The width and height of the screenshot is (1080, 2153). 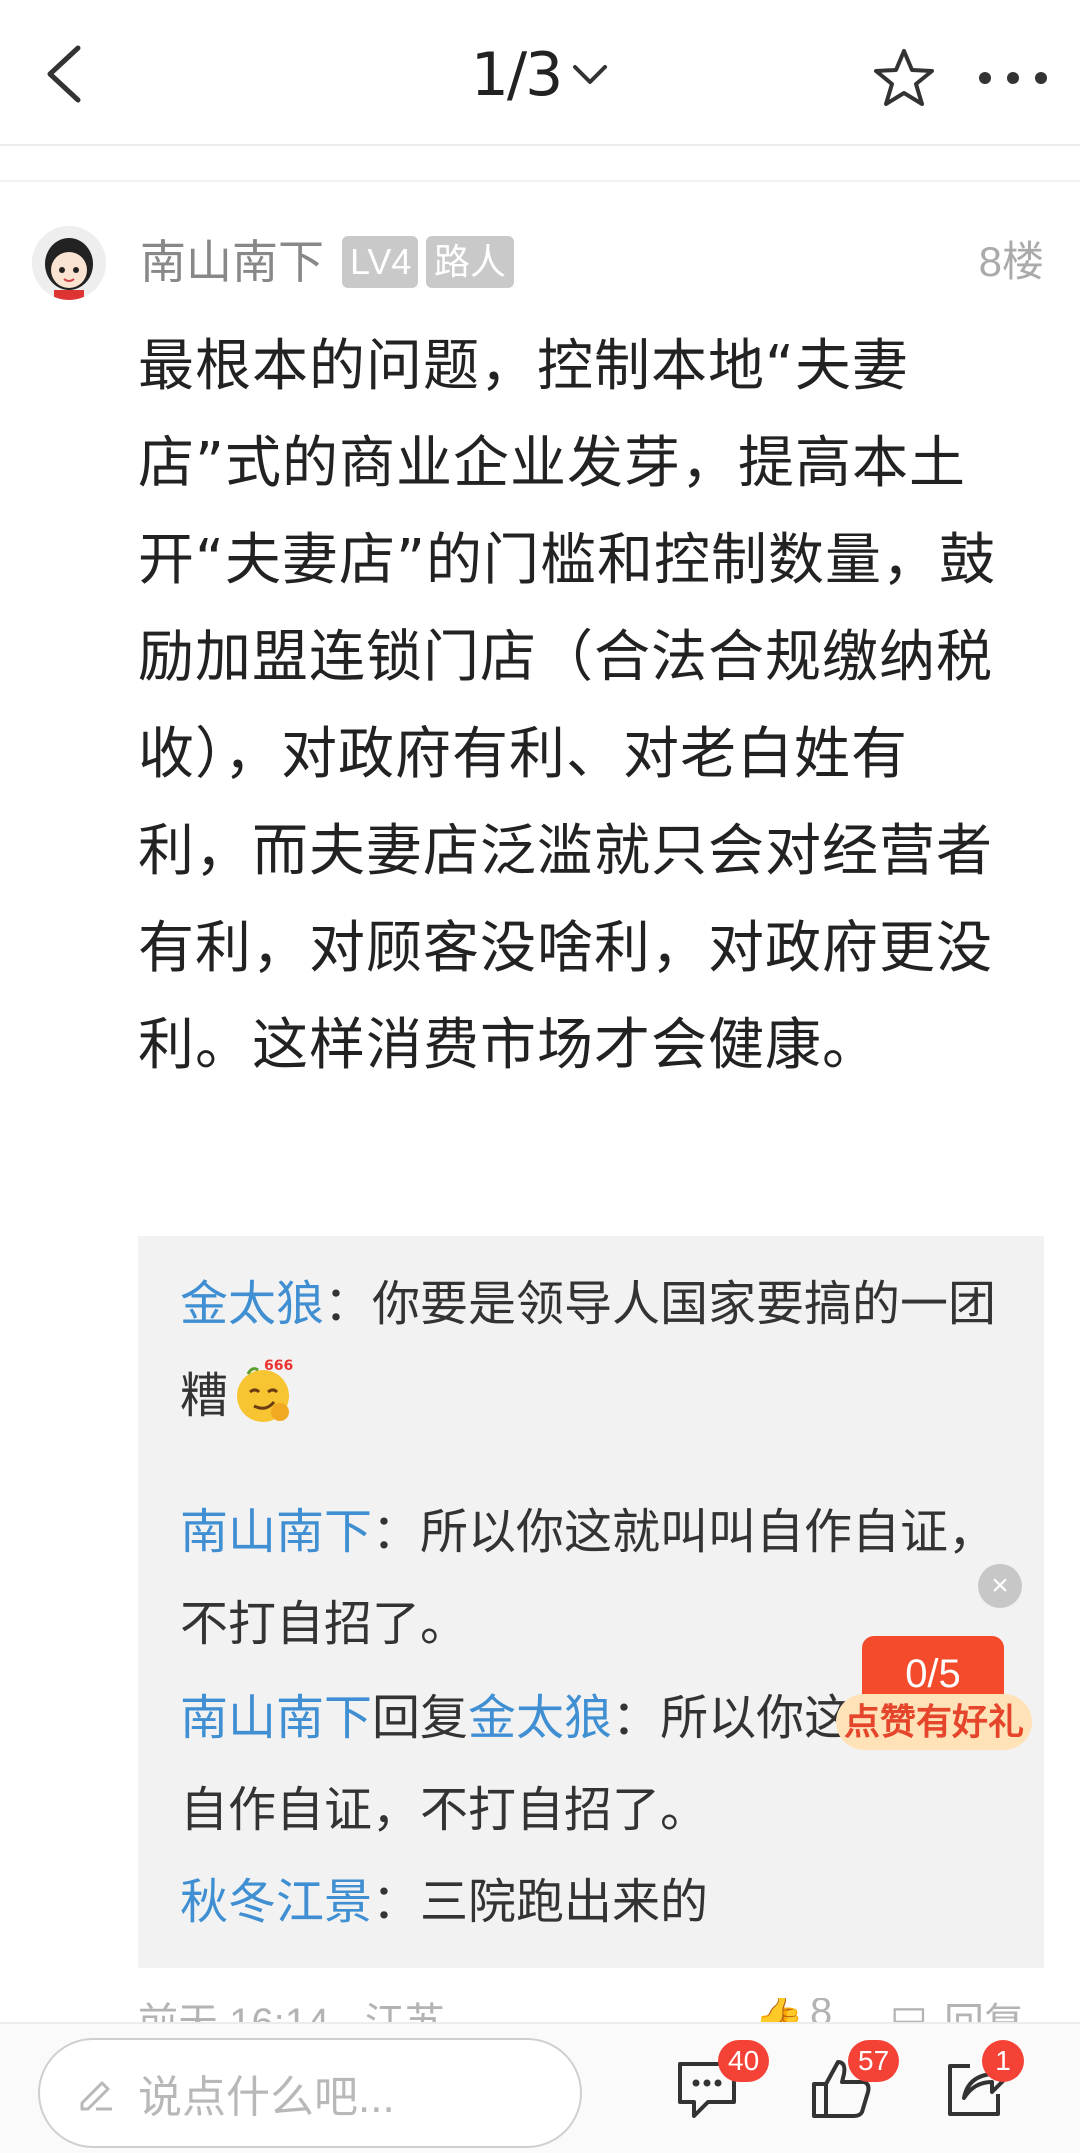 What do you see at coordinates (96, 2096) in the screenshot?
I see `pencil-icon` at bounding box center [96, 2096].